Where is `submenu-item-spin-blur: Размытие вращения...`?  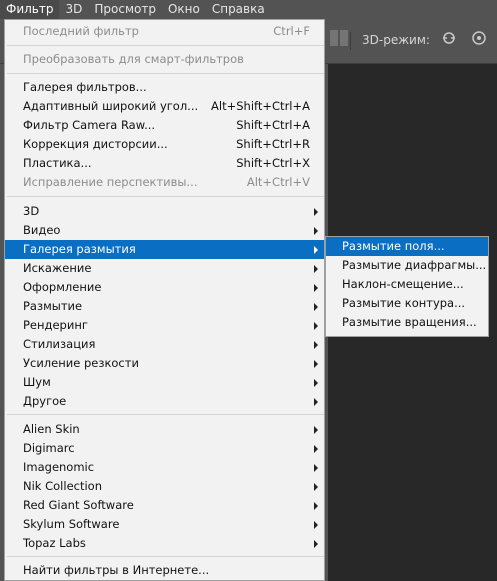
submenu-item-spin-blur: Размытие вращения... is located at coordinates (407, 322).